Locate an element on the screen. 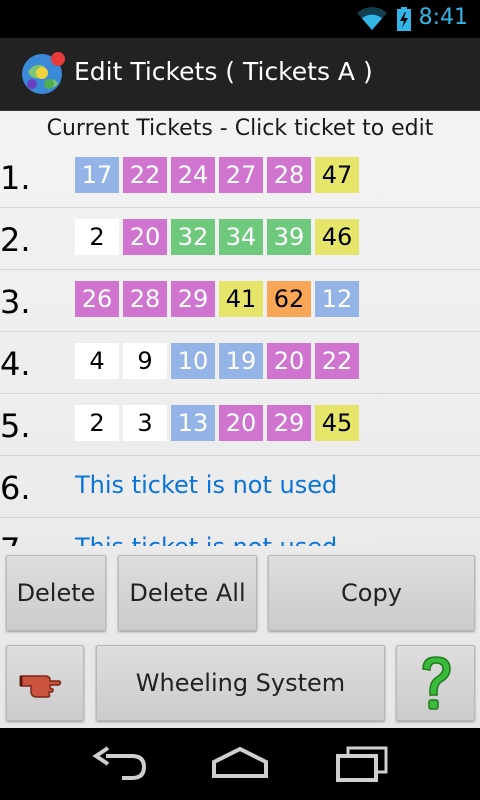 The width and height of the screenshot is (480, 800). pointing-hand-icon is located at coordinates (40, 686).